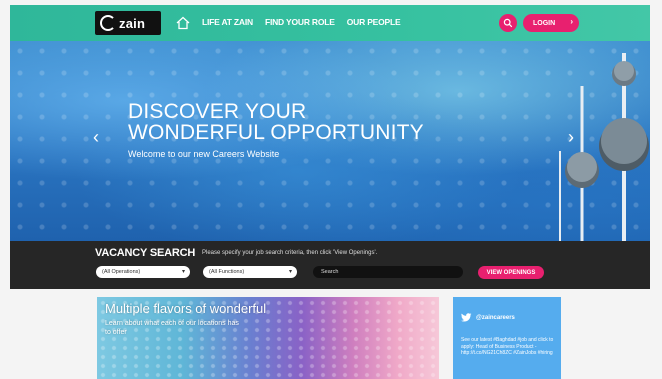 The image size is (662, 379). I want to click on main-nav: LIFE AT ZAIN FIND YOUR ROLE OUR PEOPLE, so click(301, 22).